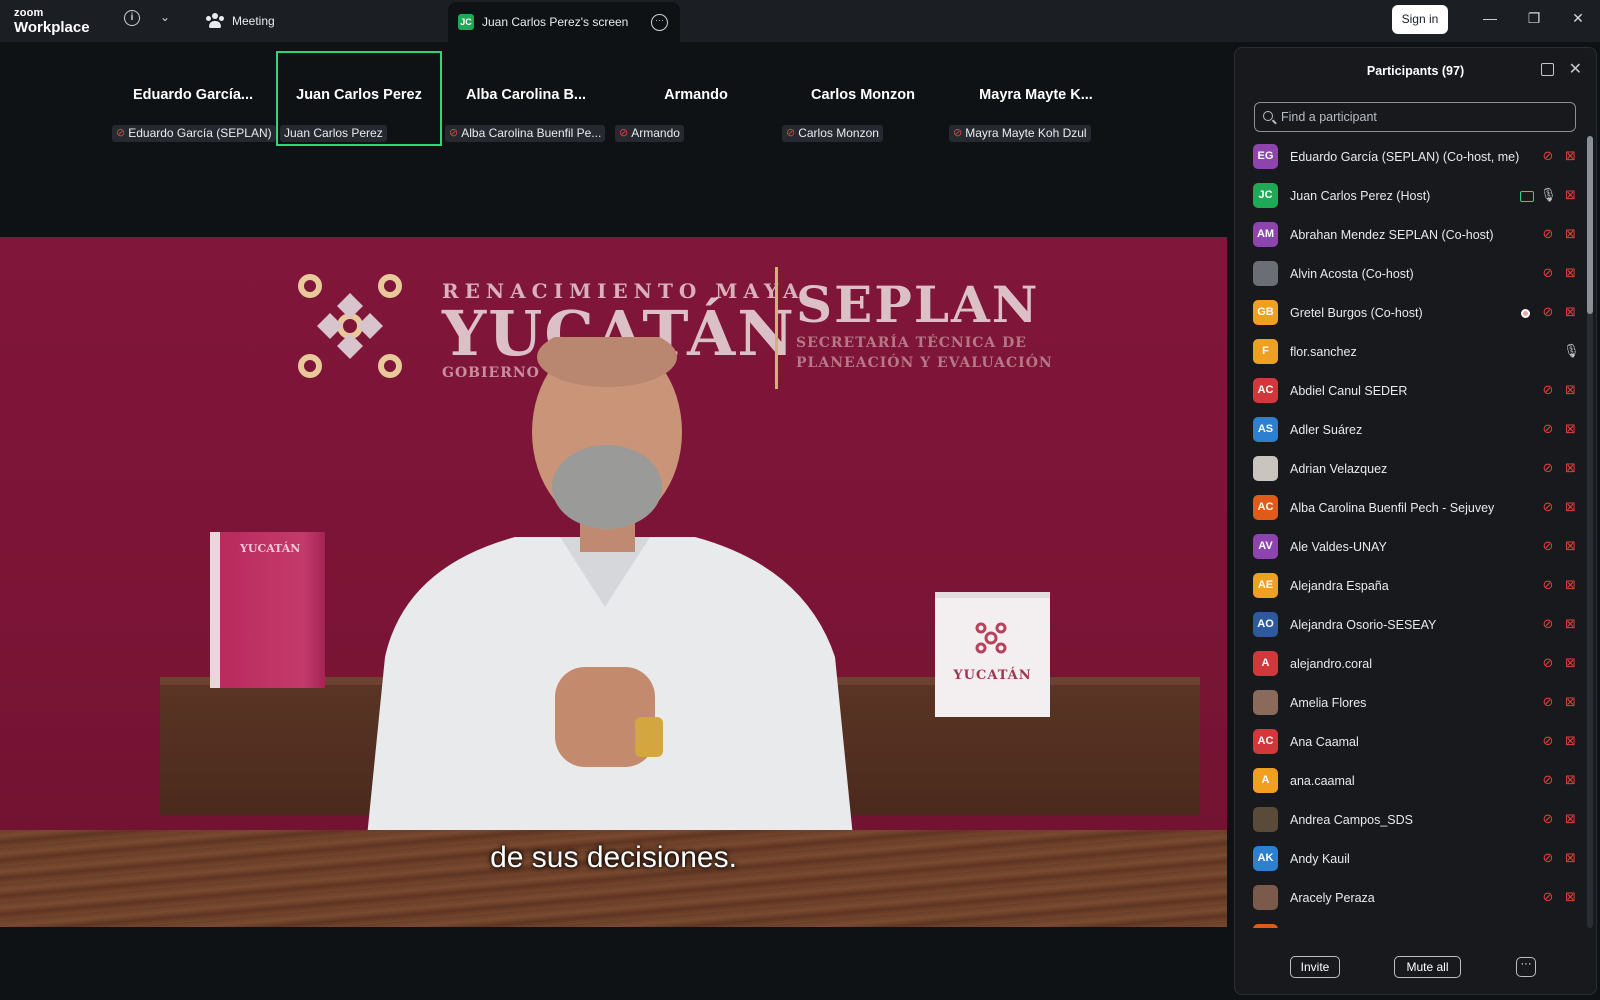  What do you see at coordinates (1575, 69) in the screenshot?
I see `close-icon: ✕` at bounding box center [1575, 69].